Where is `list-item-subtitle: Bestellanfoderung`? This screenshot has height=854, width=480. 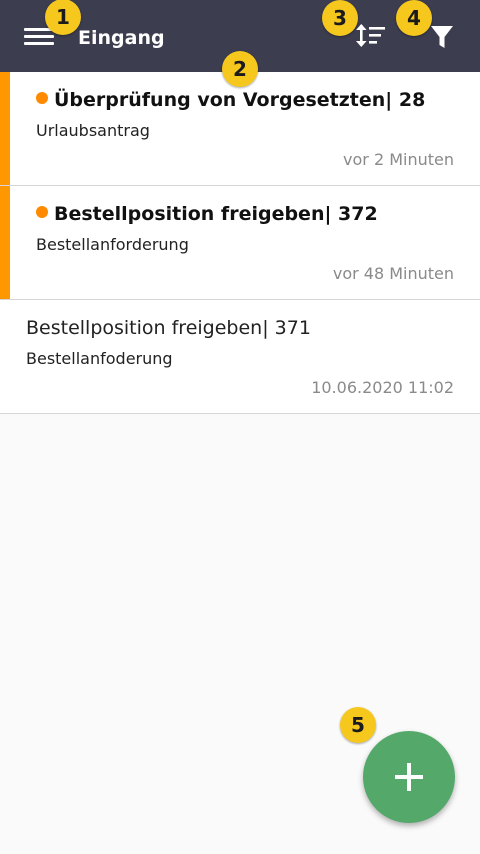 list-item-subtitle: Bestellanfoderung is located at coordinates (99, 358).